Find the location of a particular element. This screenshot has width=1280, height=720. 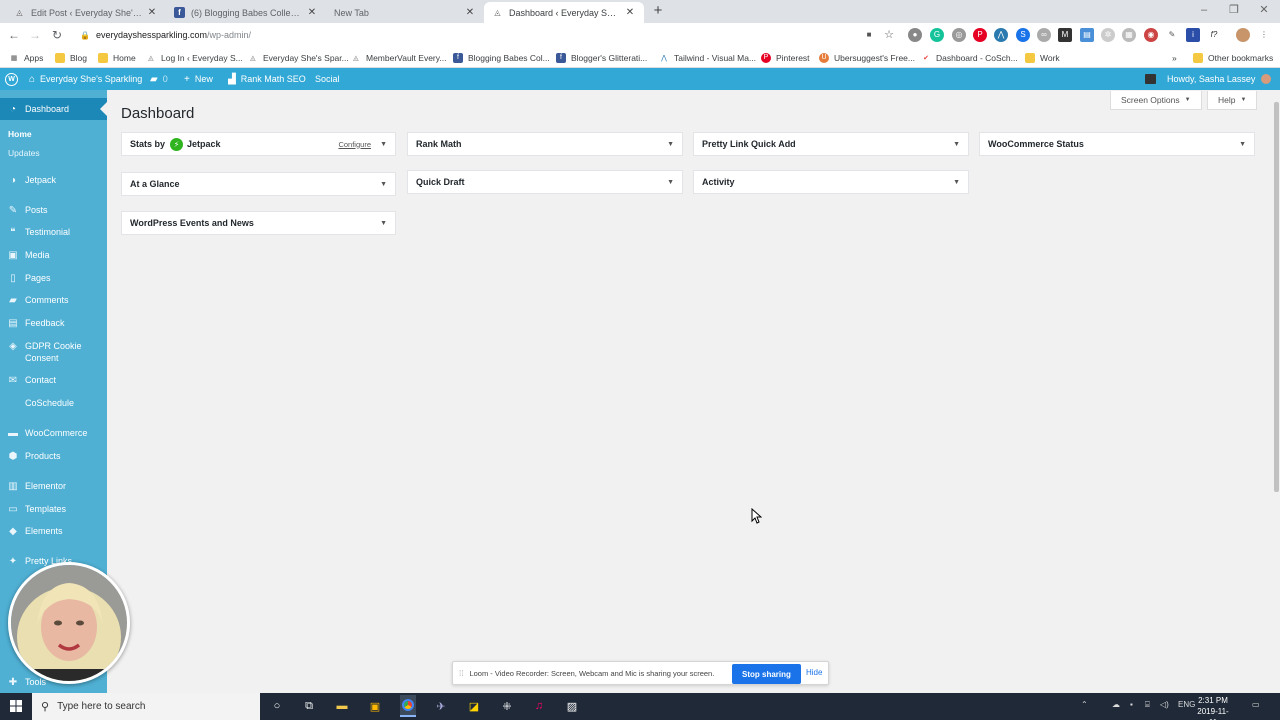

photos-icon: ▨ is located at coordinates (572, 706).